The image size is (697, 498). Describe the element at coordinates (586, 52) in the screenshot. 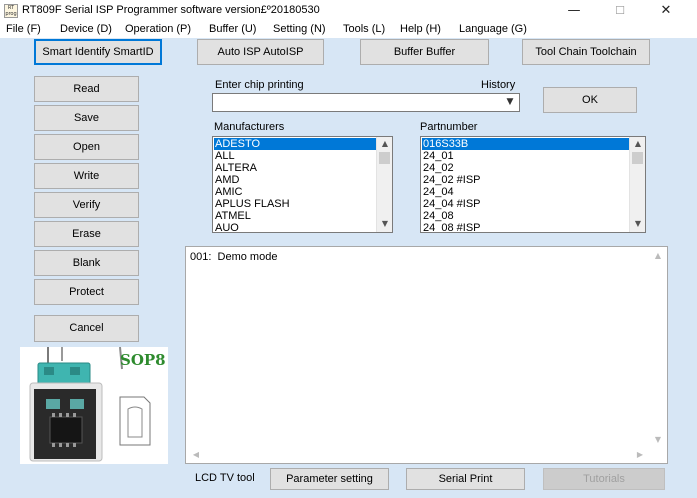

I see `toolchain-button: Tool Chain Toolchain` at that location.